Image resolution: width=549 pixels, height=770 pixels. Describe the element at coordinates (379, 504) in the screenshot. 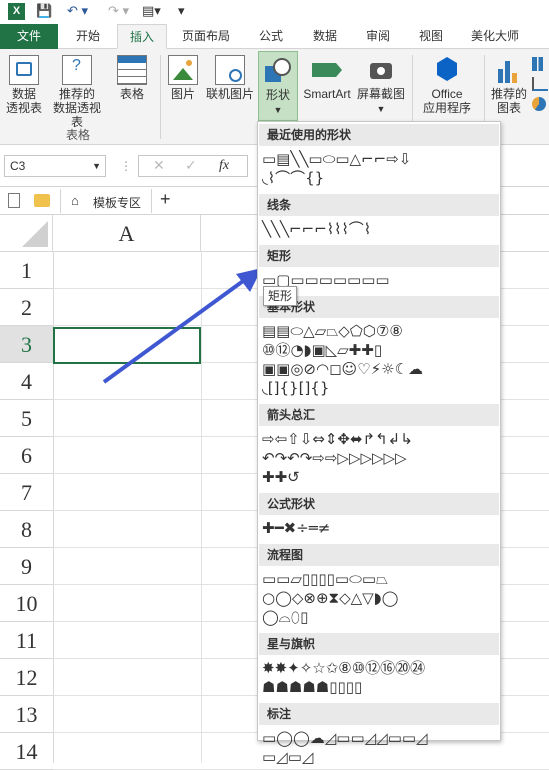

I see `shapes-section-title: 公式形状` at that location.